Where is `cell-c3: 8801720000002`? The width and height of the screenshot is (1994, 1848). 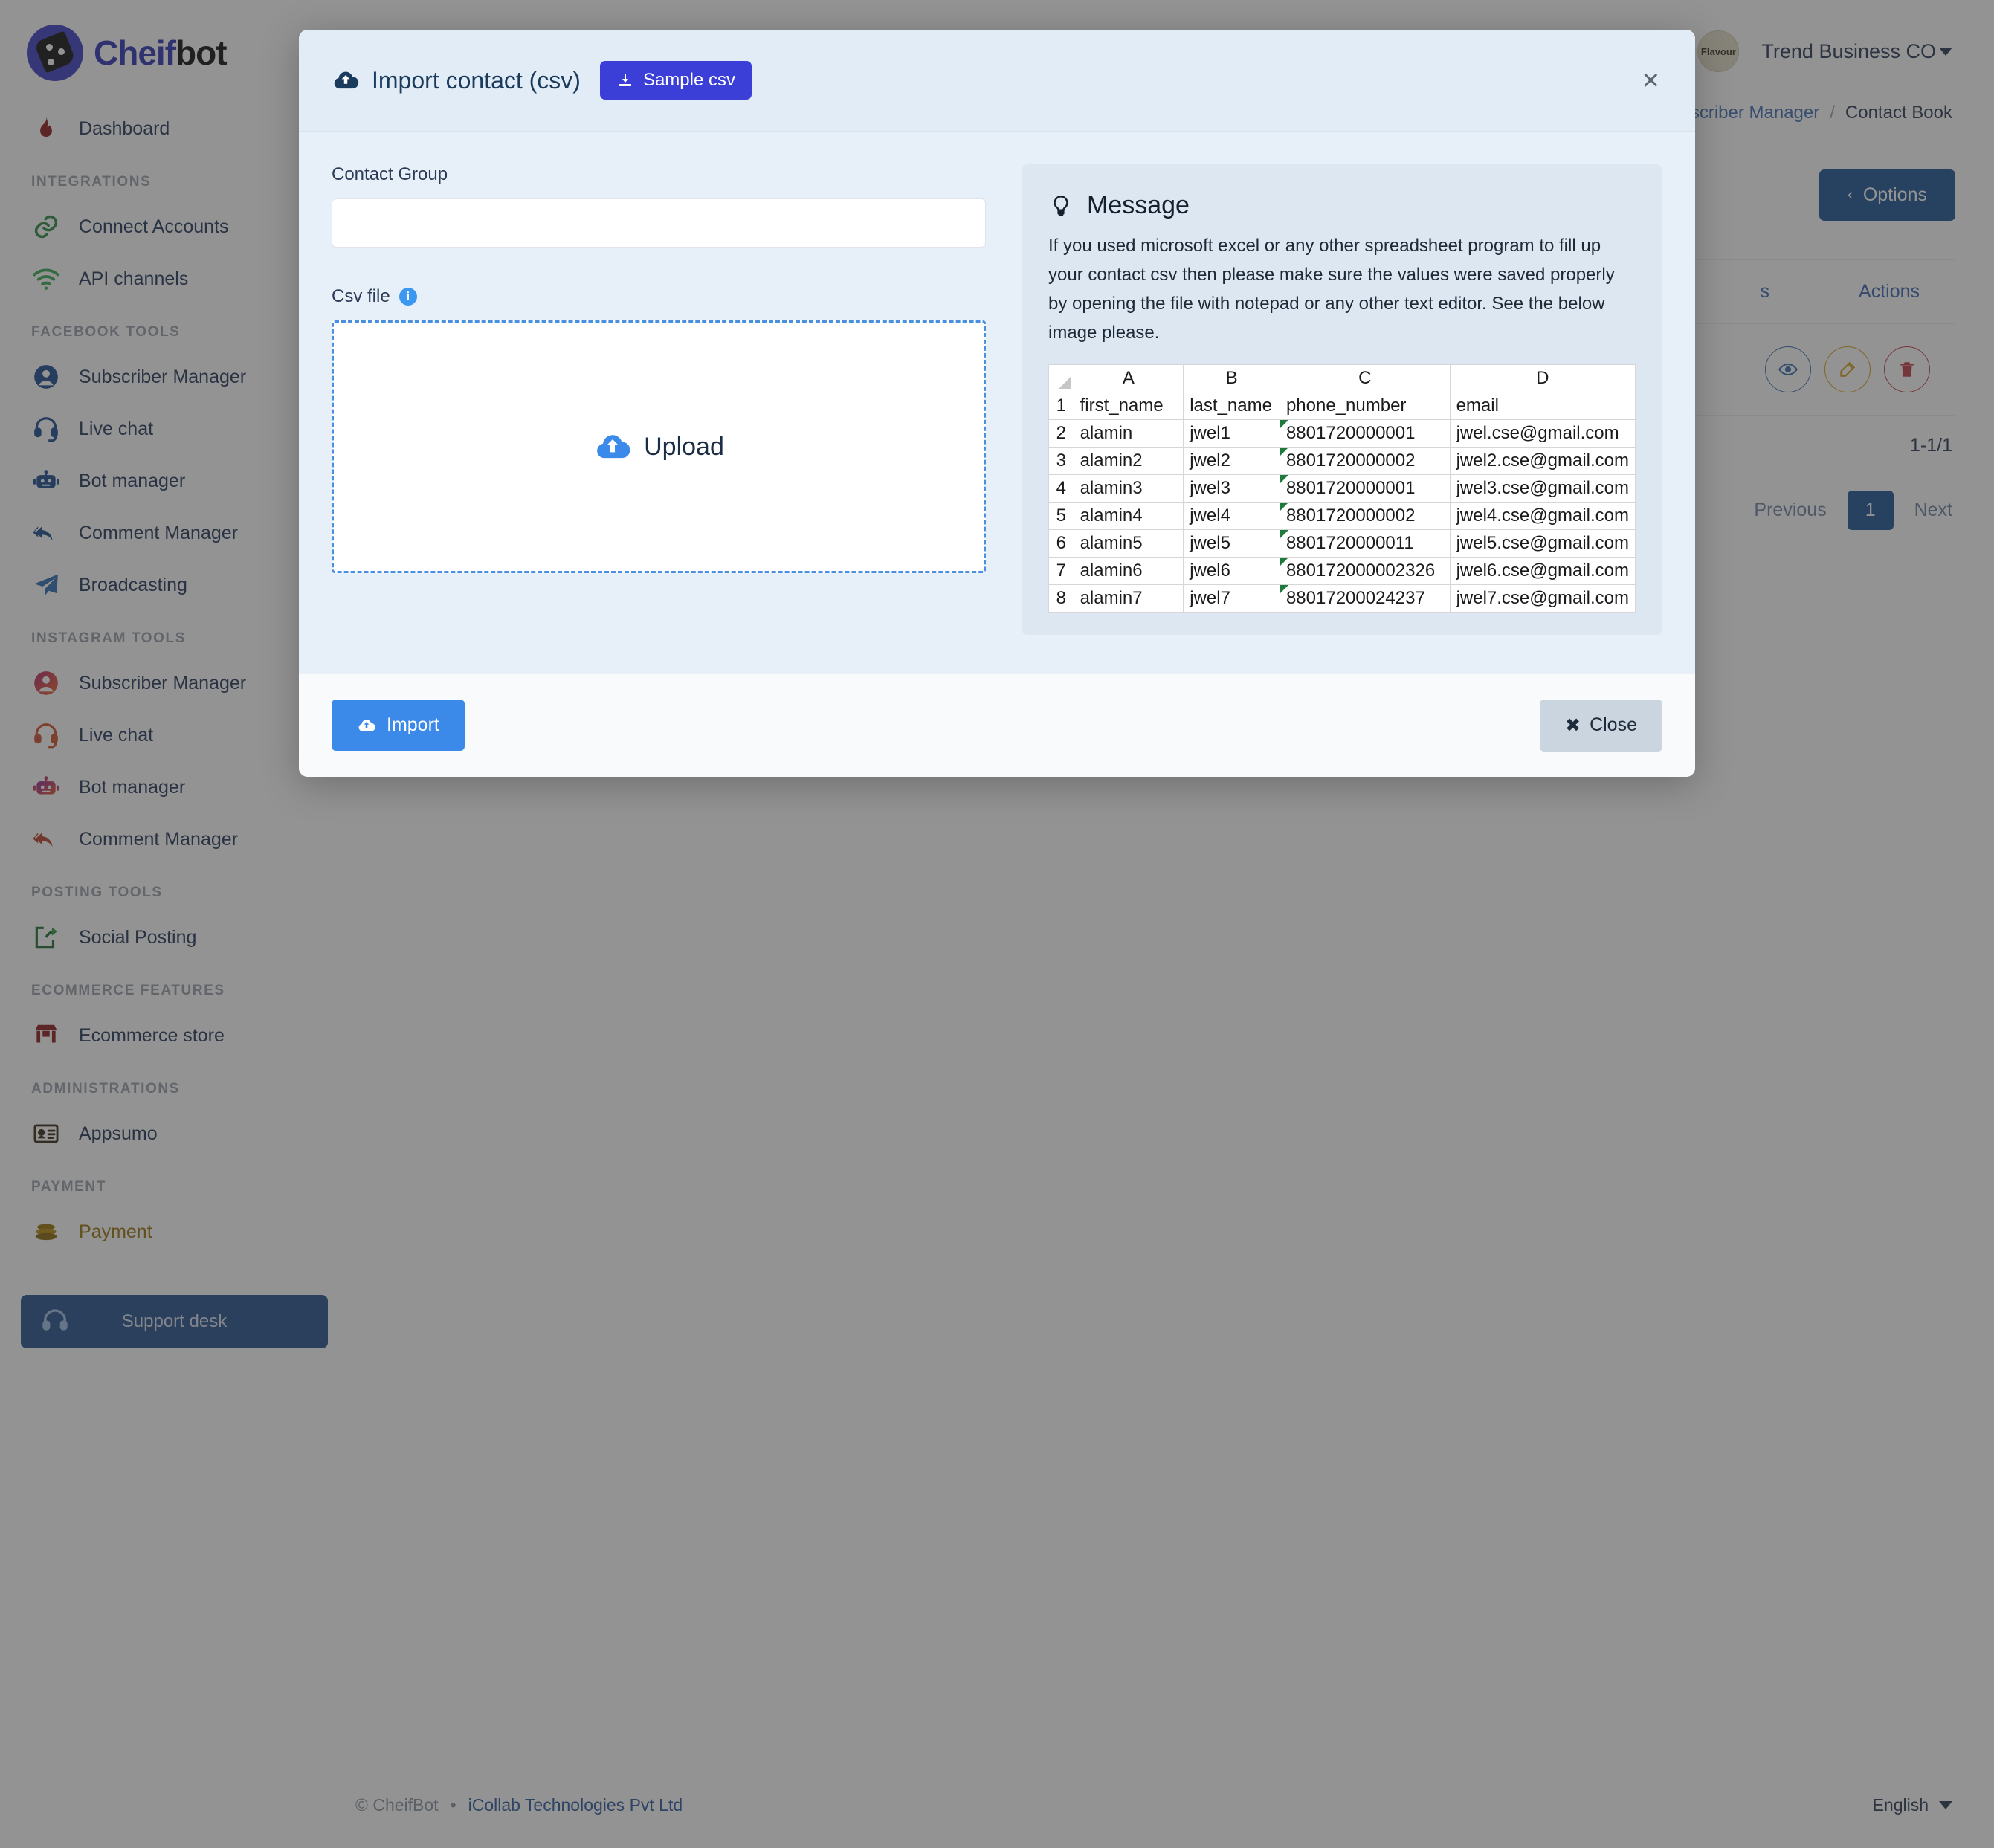 cell-c3: 8801720000002 is located at coordinates (1365, 461).